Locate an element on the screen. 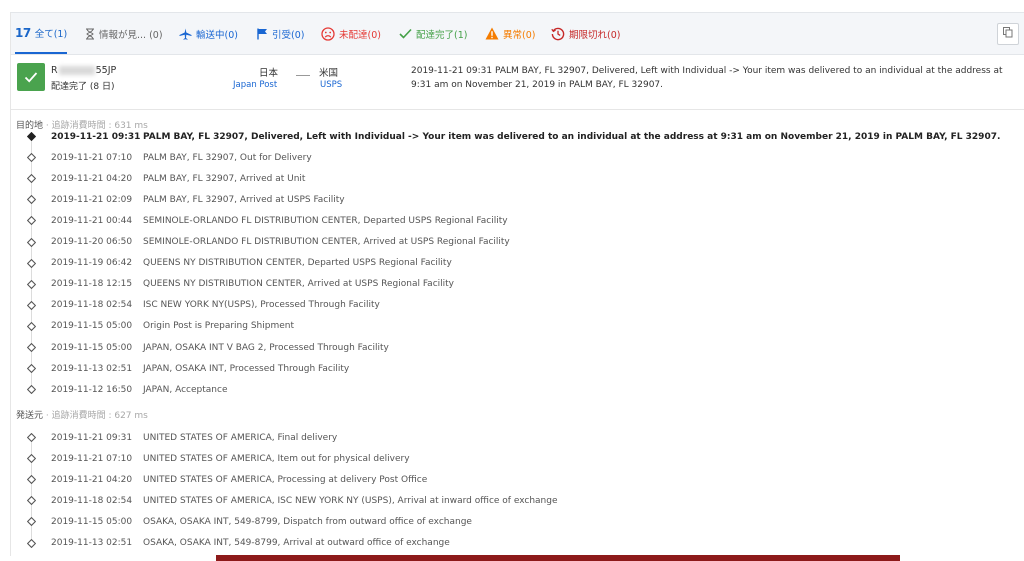 This screenshot has height=561, width=1024. tab-delivered-label: 配達完了(1) is located at coordinates (442, 35).